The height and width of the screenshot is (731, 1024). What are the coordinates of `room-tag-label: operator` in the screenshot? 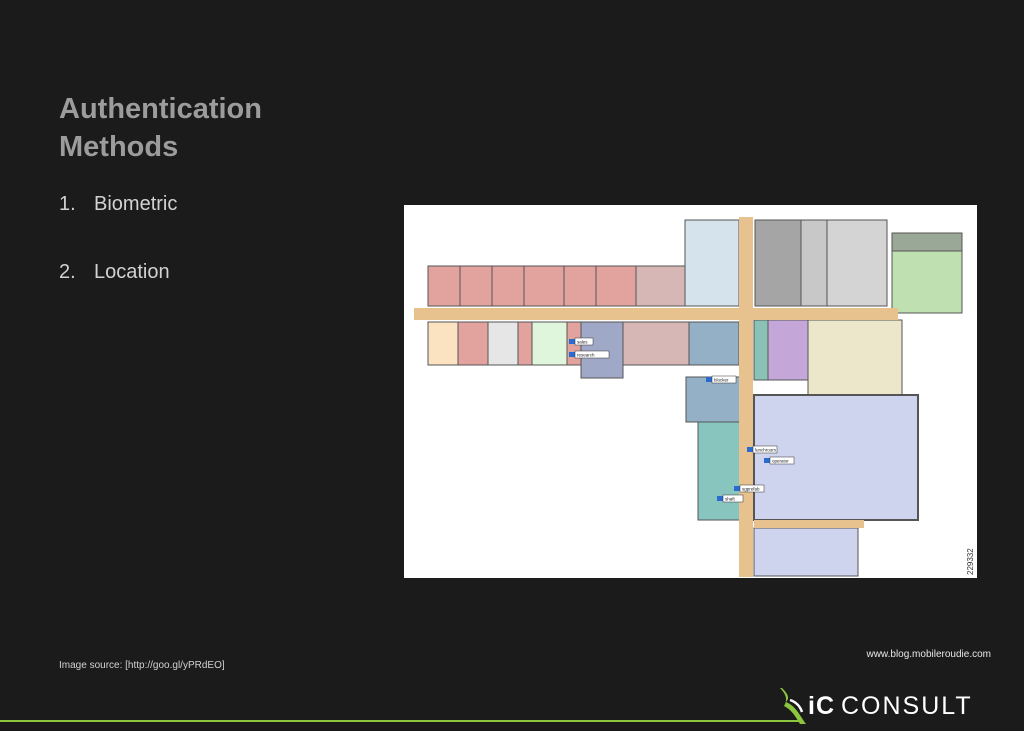 It's located at (780, 461).